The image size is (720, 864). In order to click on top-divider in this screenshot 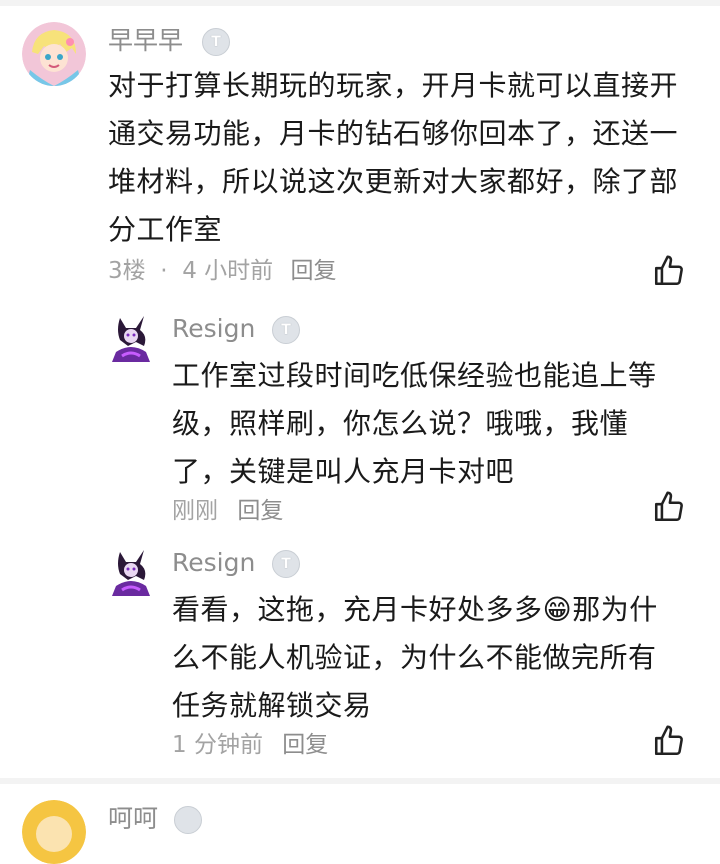, I will do `click(360, 3)`.